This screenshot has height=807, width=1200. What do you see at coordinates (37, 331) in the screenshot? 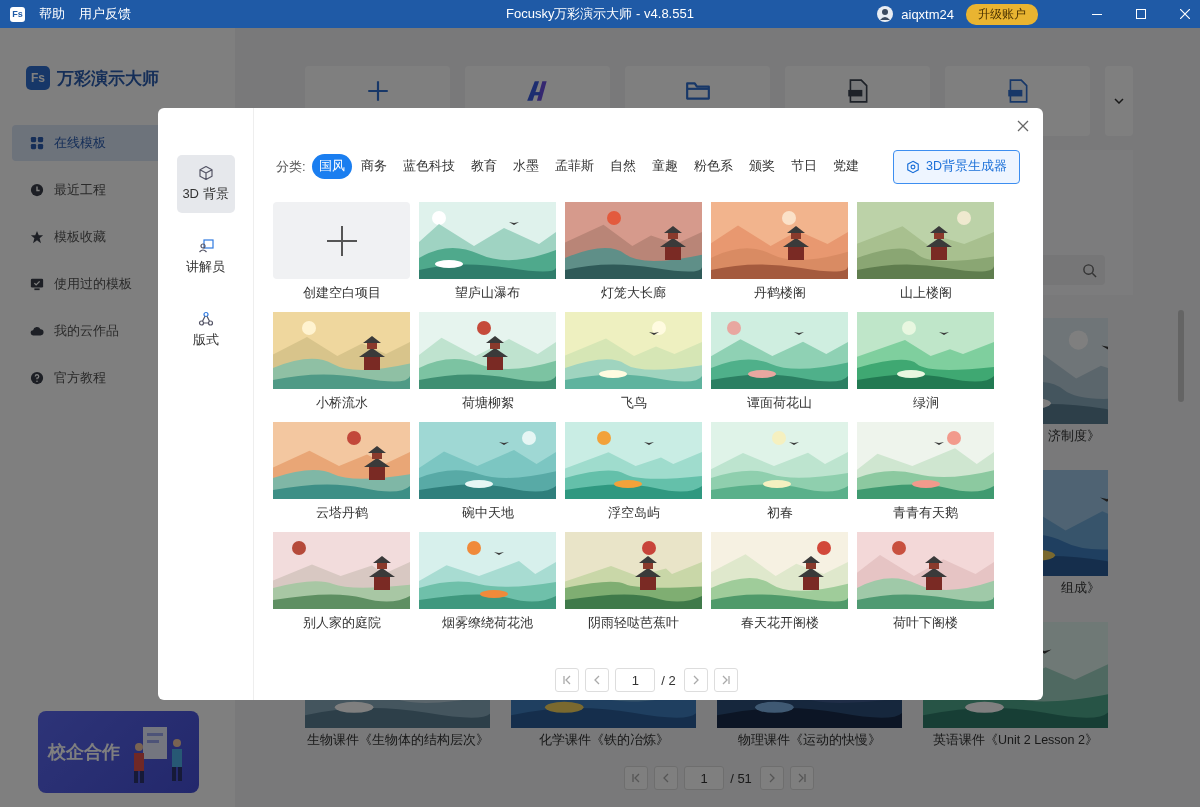
I see `cloud-icon` at bounding box center [37, 331].